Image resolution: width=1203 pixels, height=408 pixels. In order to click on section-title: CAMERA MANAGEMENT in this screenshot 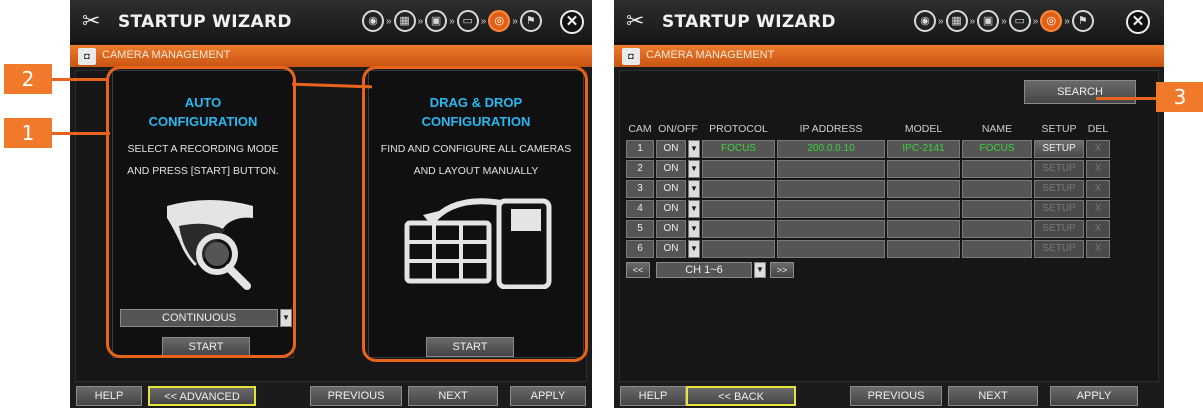, I will do `click(166, 55)`.